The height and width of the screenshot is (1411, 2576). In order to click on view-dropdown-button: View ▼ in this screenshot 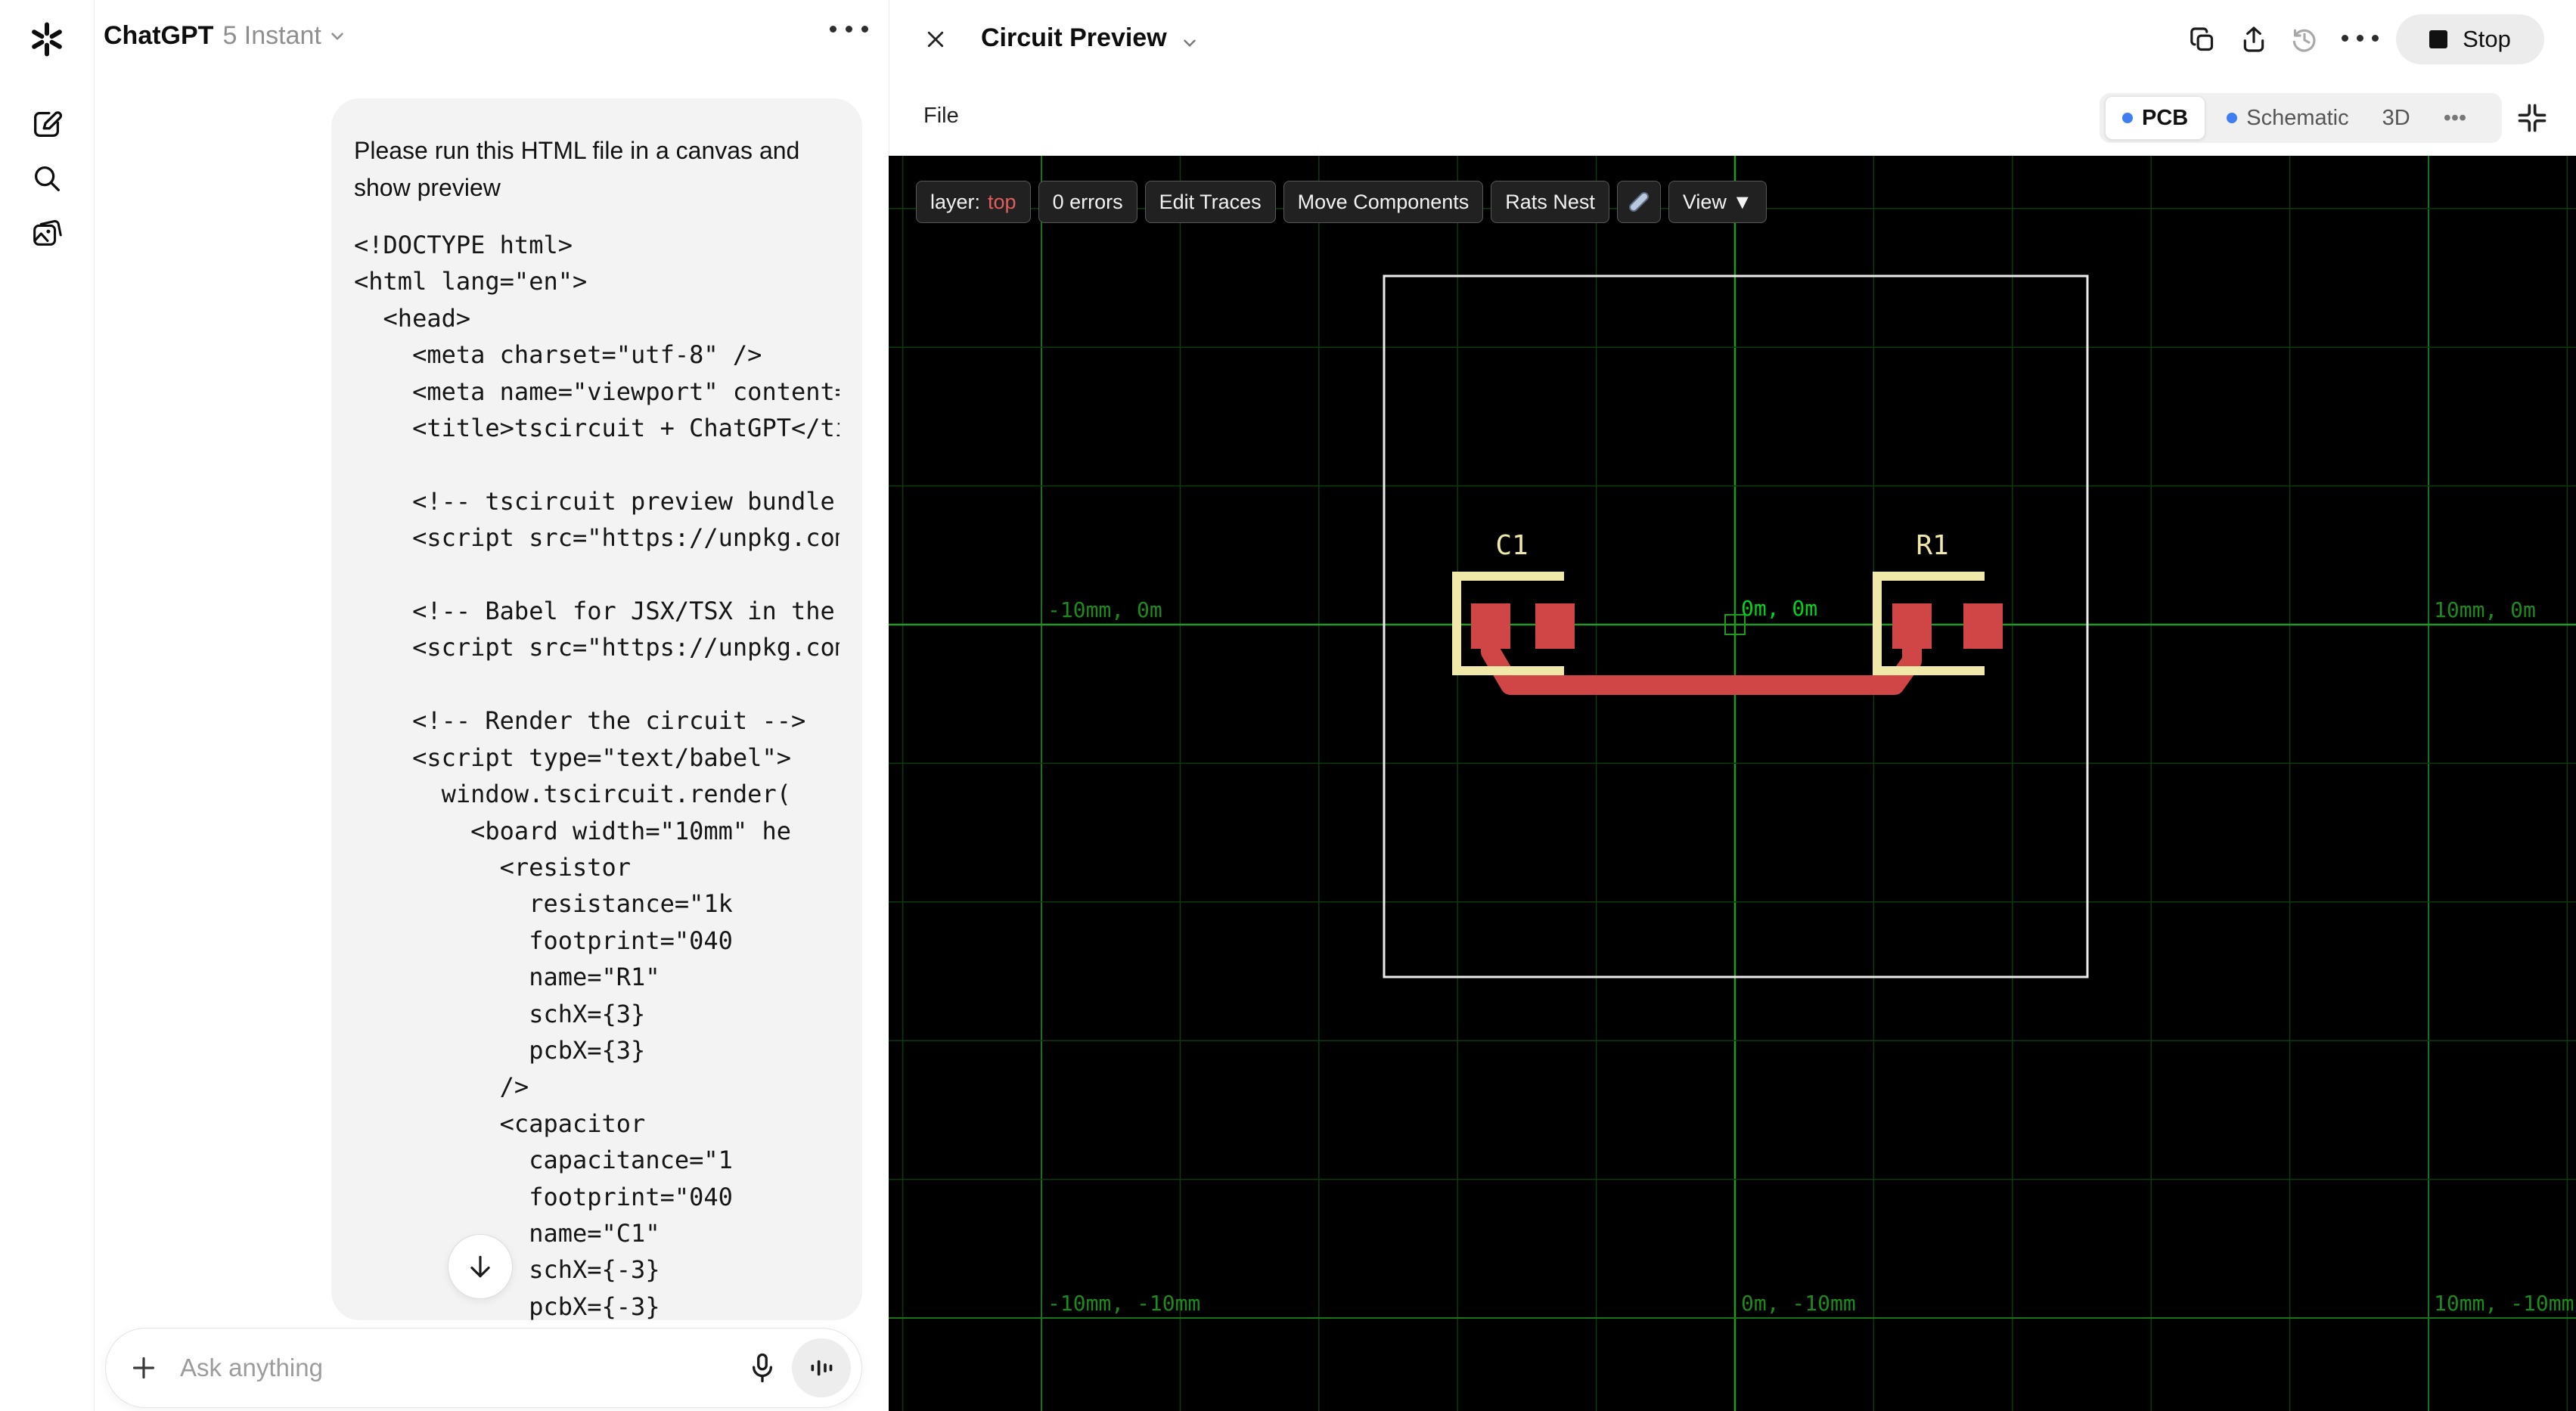, I will do `click(1718, 202)`.